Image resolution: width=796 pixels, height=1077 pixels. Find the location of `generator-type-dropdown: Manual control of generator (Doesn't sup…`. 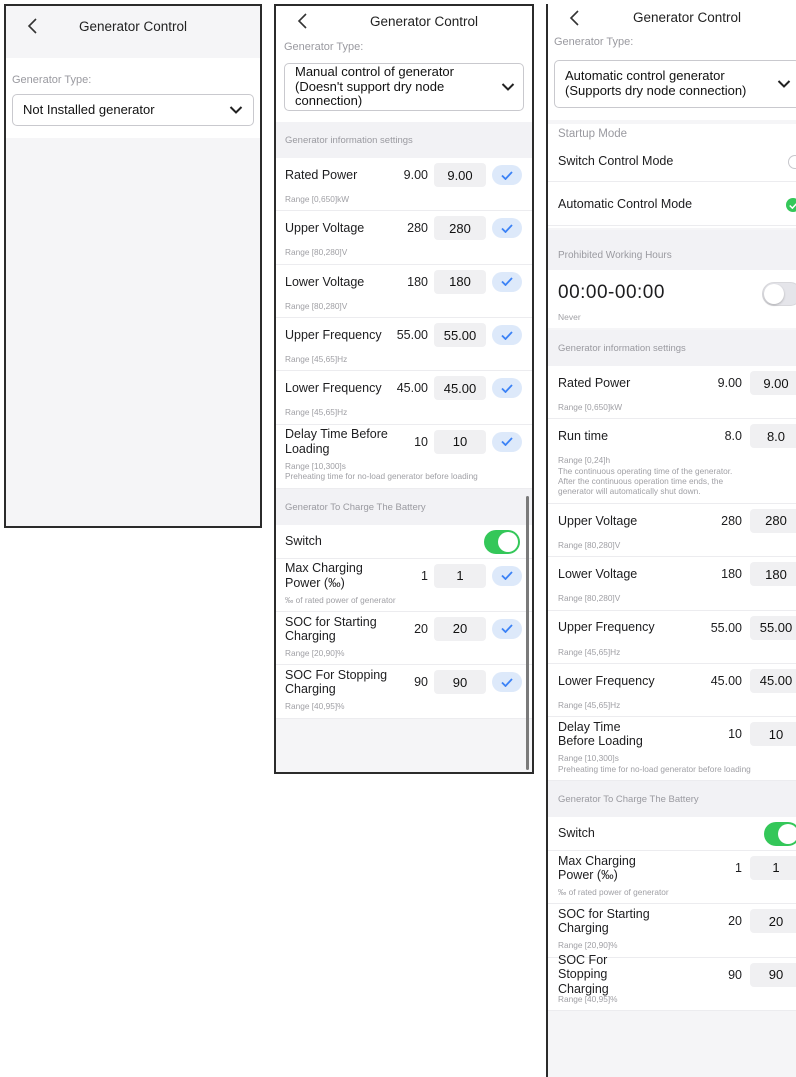

generator-type-dropdown: Manual control of generator (Doesn't sup… is located at coordinates (404, 87).